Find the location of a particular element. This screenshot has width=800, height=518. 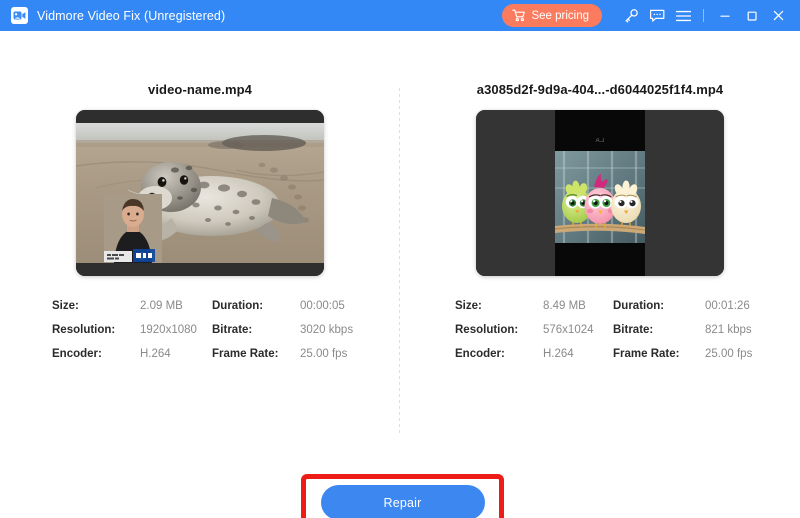

svg-text: A.J is located at coordinates (600, 141).